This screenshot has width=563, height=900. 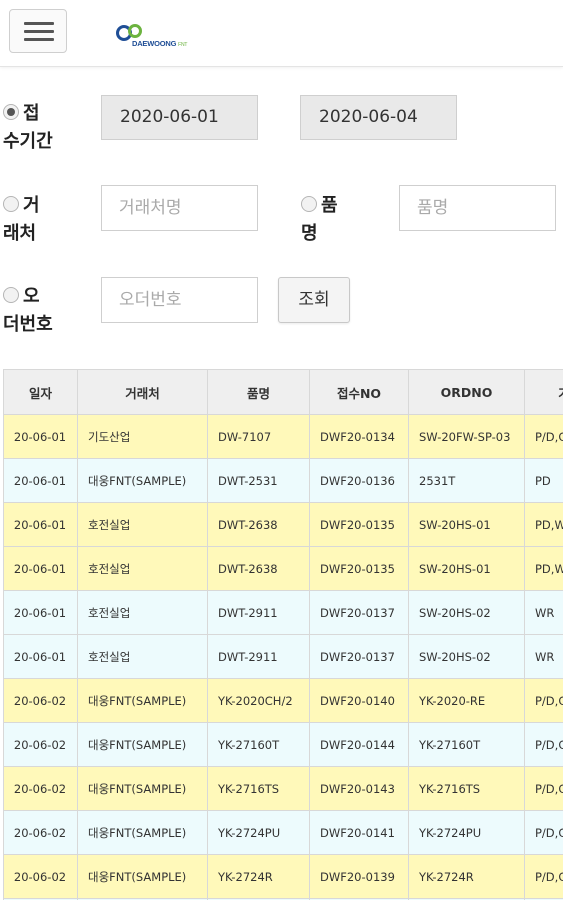 What do you see at coordinates (258, 788) in the screenshot?
I see `cell-item: YK-2716TS` at bounding box center [258, 788].